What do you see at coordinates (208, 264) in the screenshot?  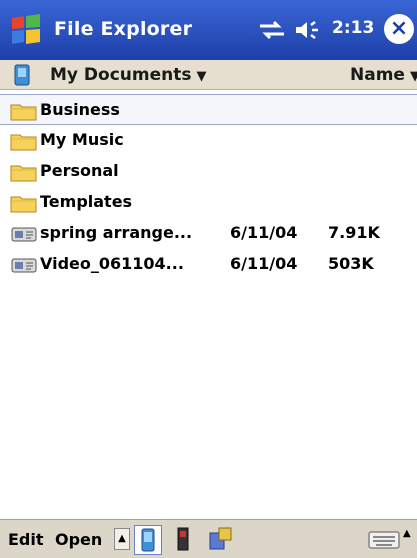 I see `file-row: Video_061104... 6/11/04 503K` at bounding box center [208, 264].